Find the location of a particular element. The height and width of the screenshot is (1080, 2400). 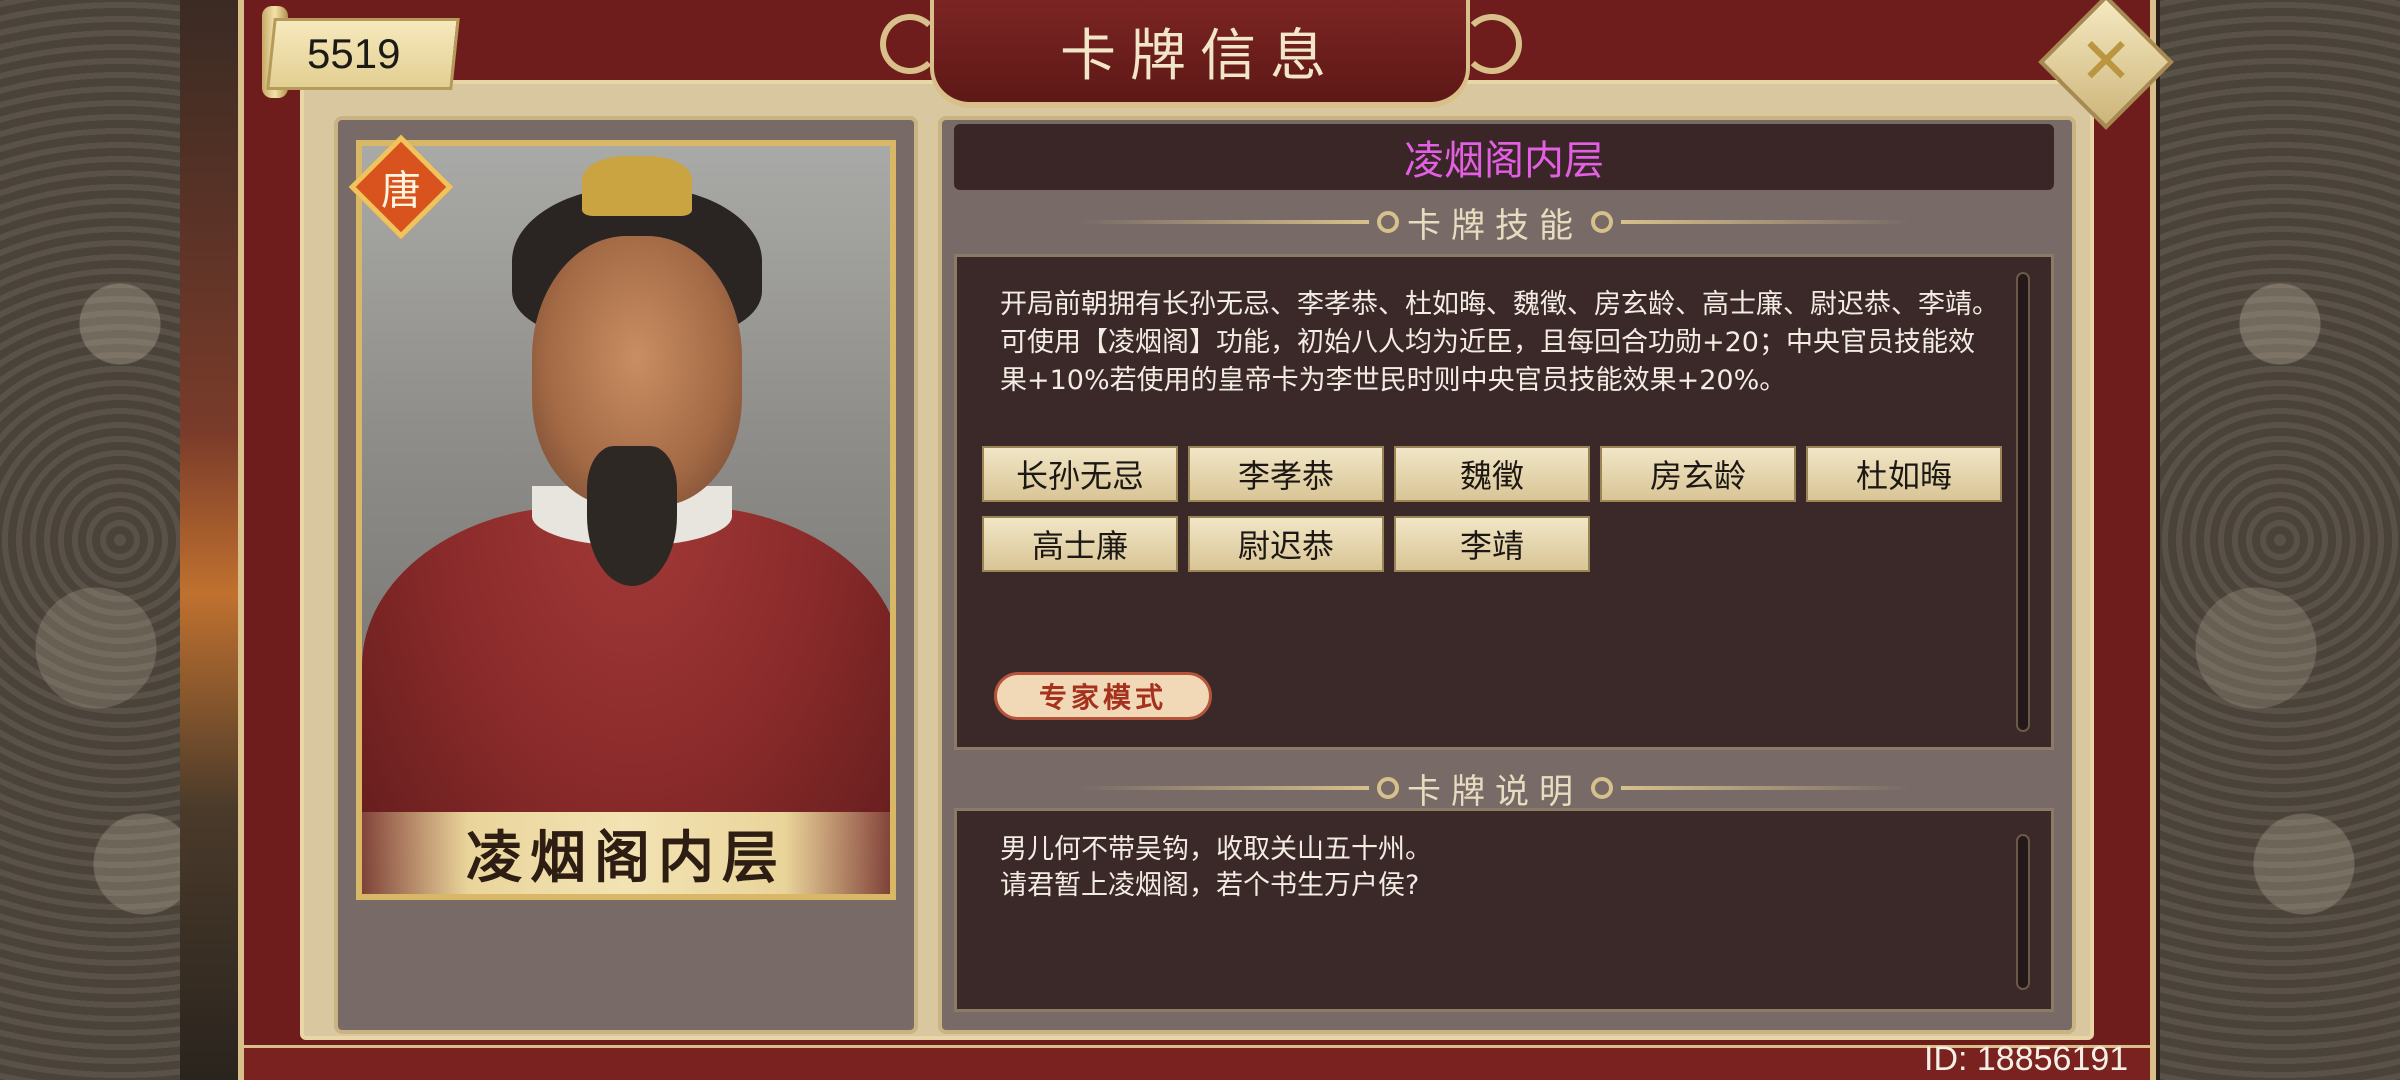

page-title: 卡牌信息 is located at coordinates (1200, 56).